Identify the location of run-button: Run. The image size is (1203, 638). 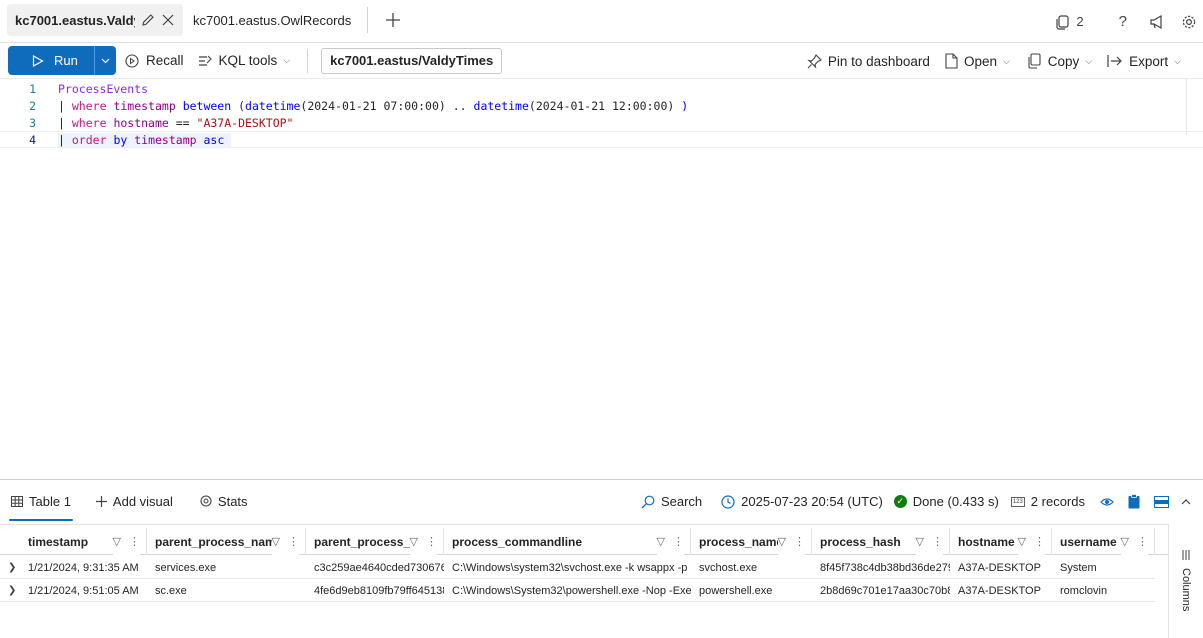
(51, 60).